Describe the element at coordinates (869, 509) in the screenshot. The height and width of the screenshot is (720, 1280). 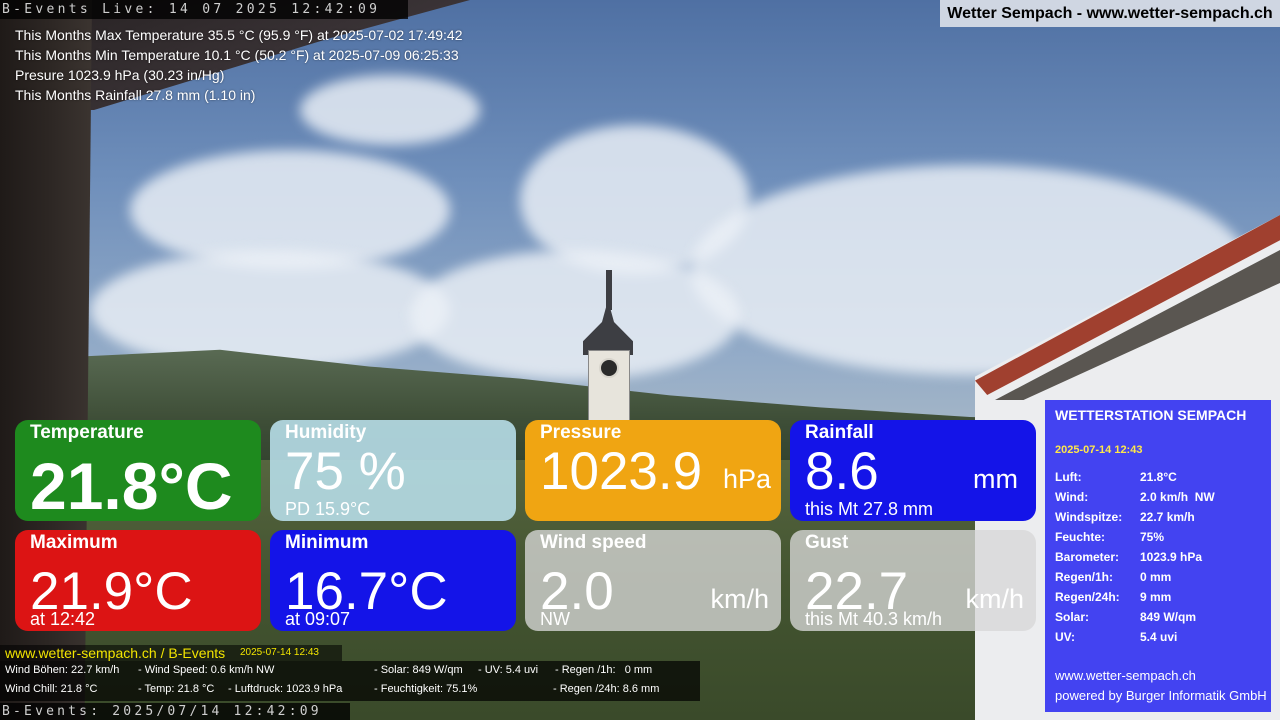
I see `tile-subtext: this Mt 27.8 mm` at that location.